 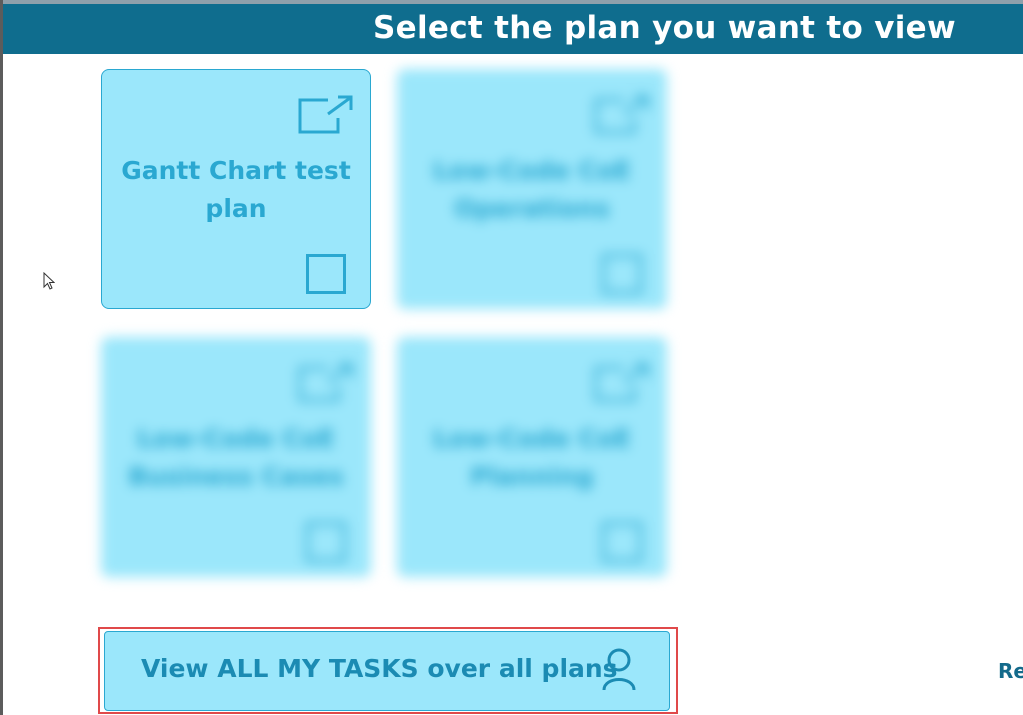 I want to click on refresh-link: Re, so click(x=1010, y=671).